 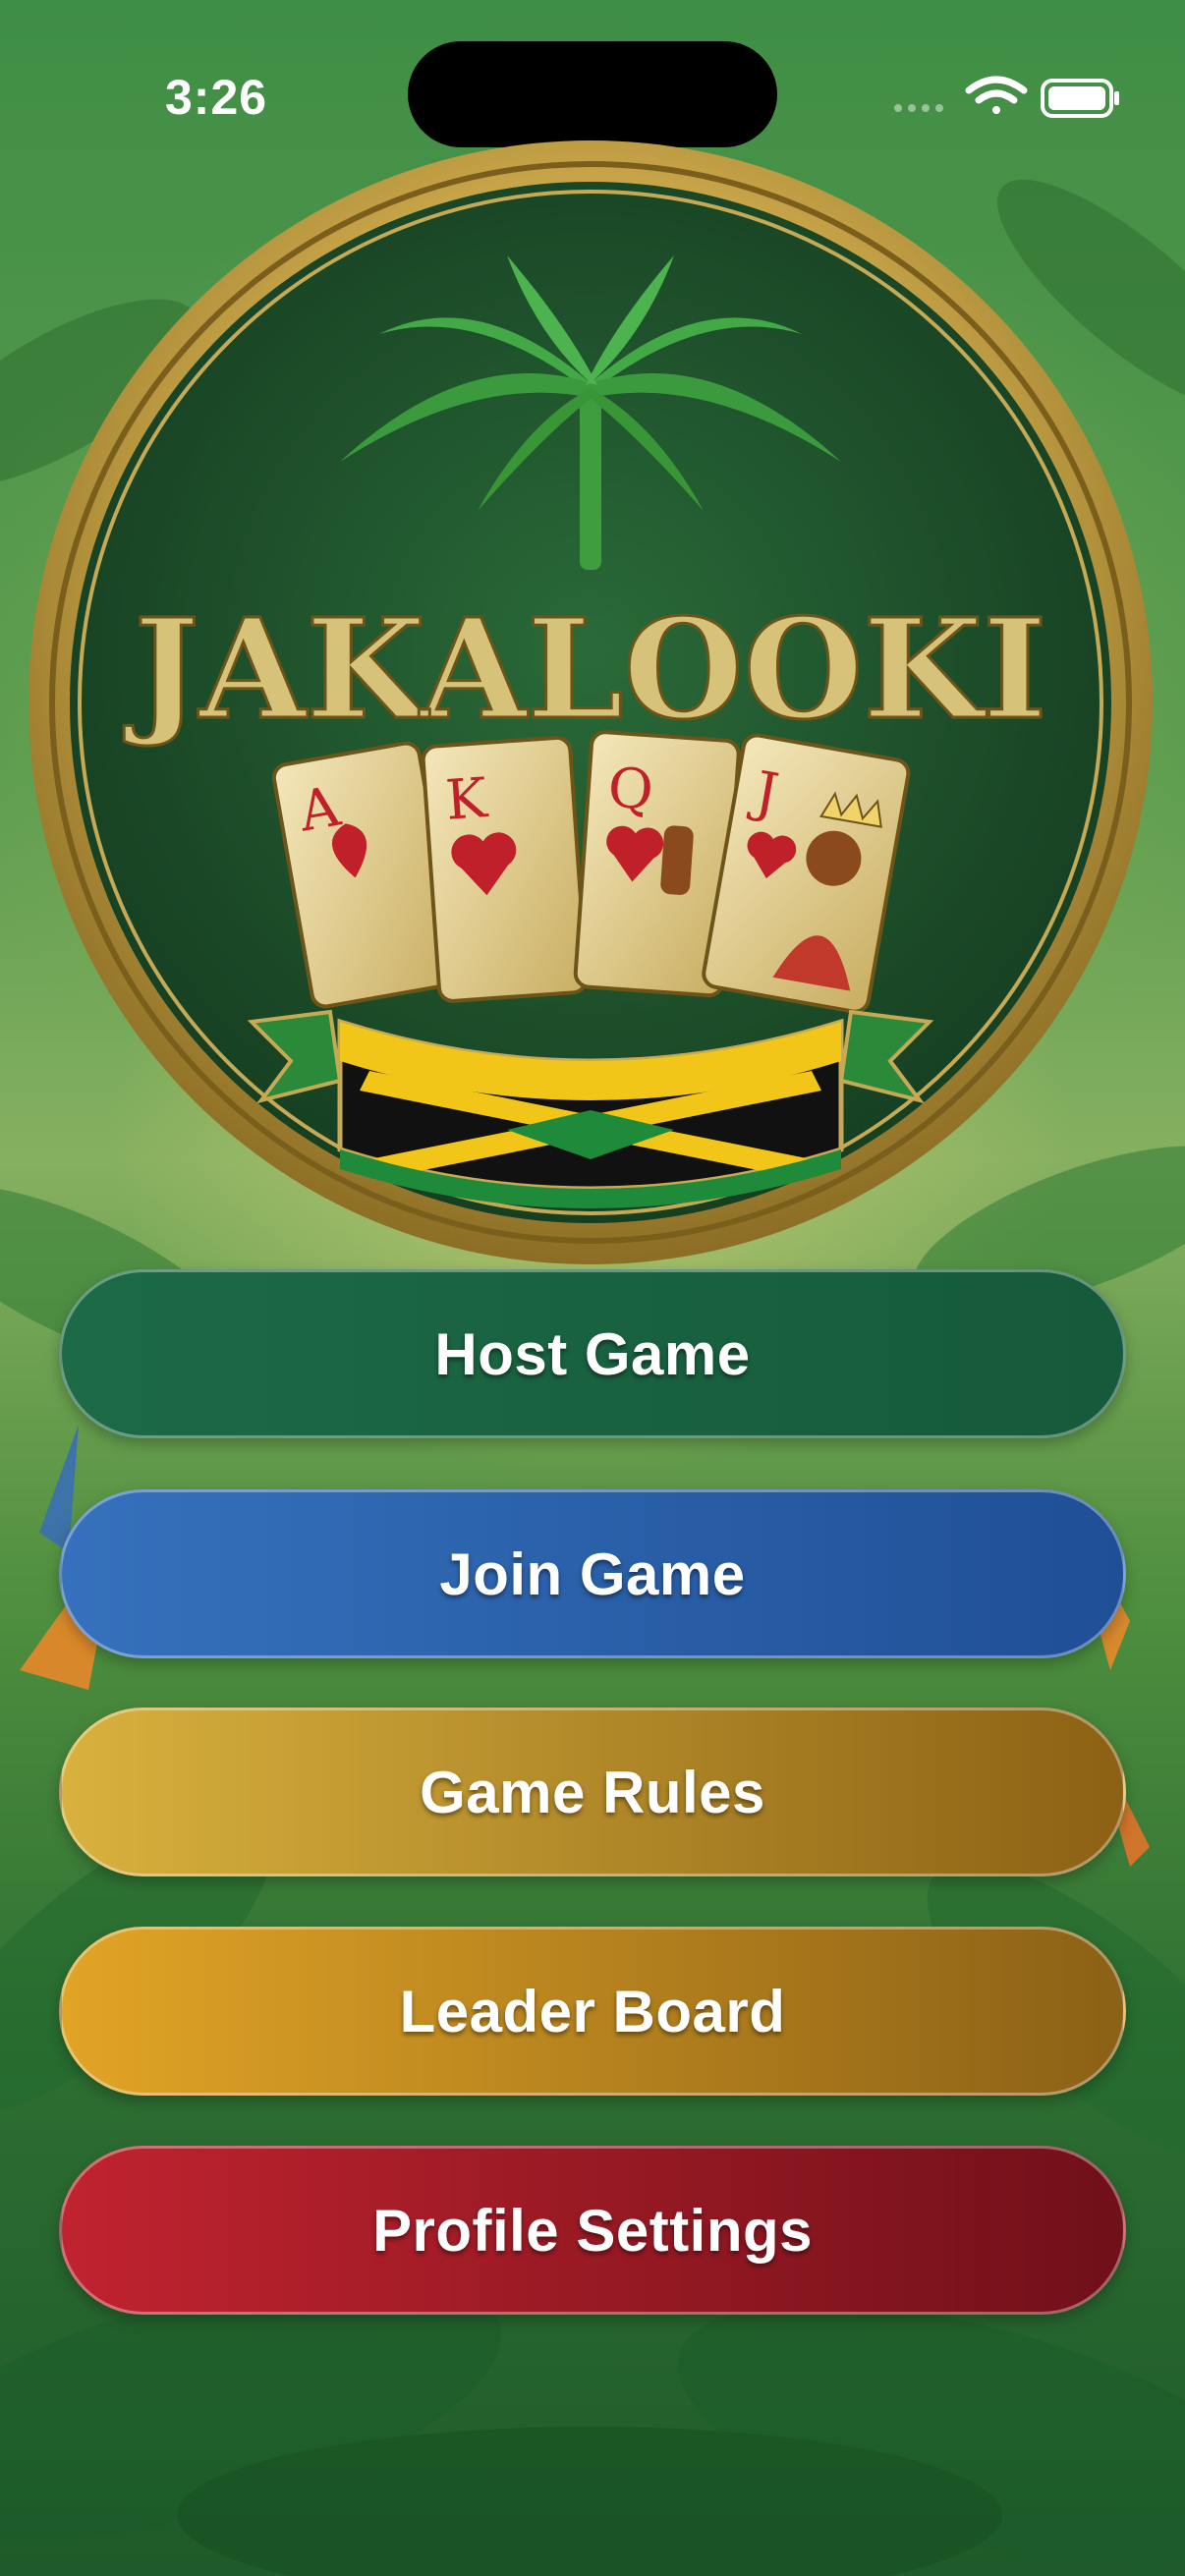 I want to click on host-game-button: Host Game, so click(x=592, y=1353).